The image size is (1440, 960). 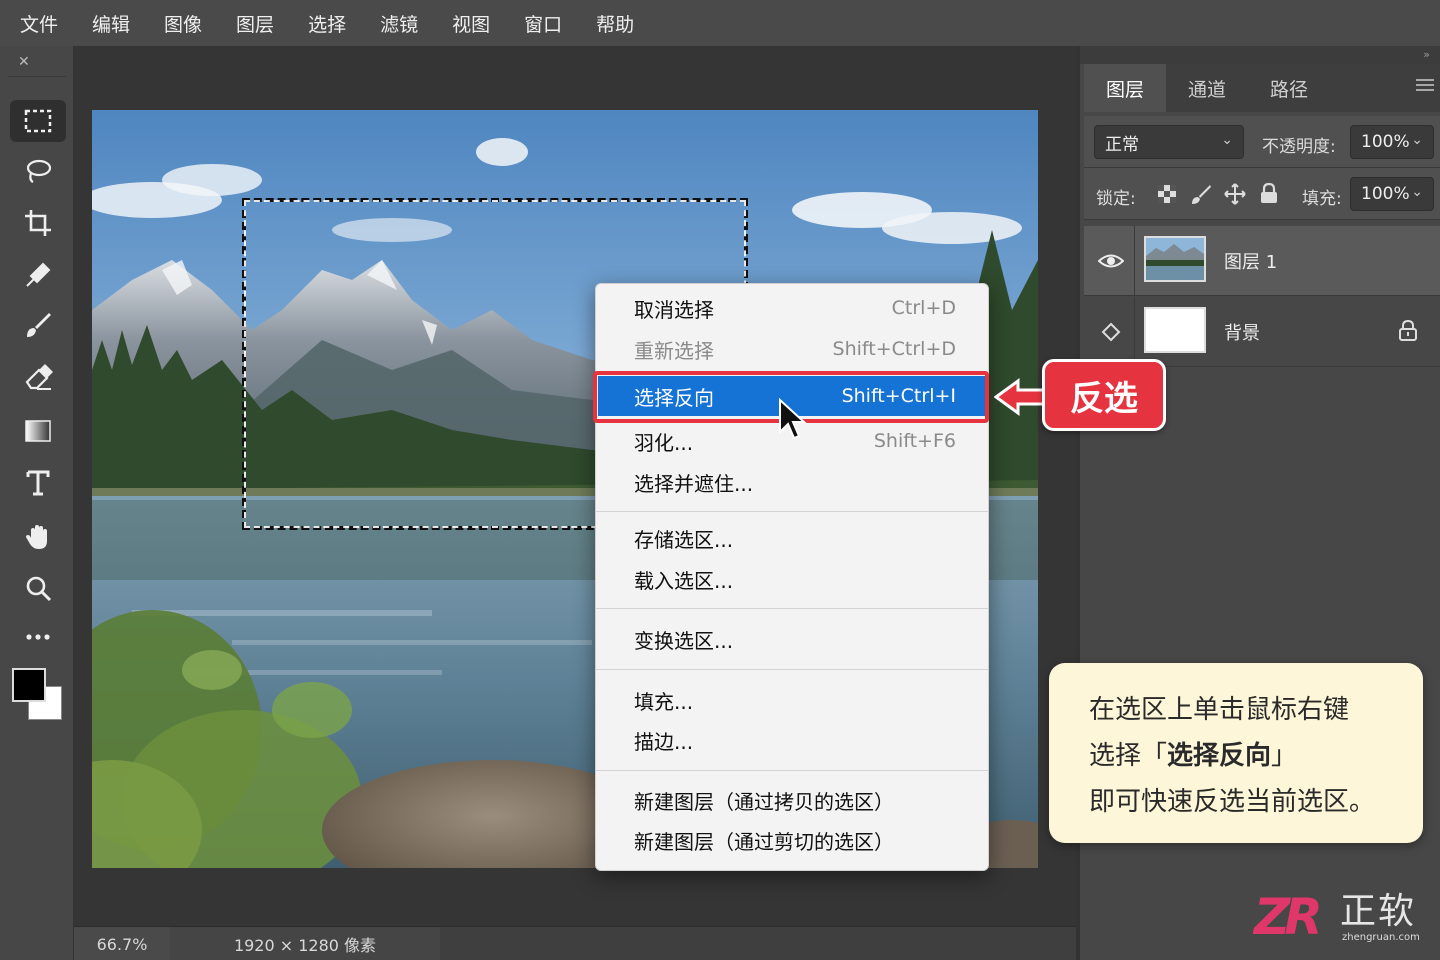 I want to click on menu-item-shortcut: Shift+F6, so click(x=914, y=441).